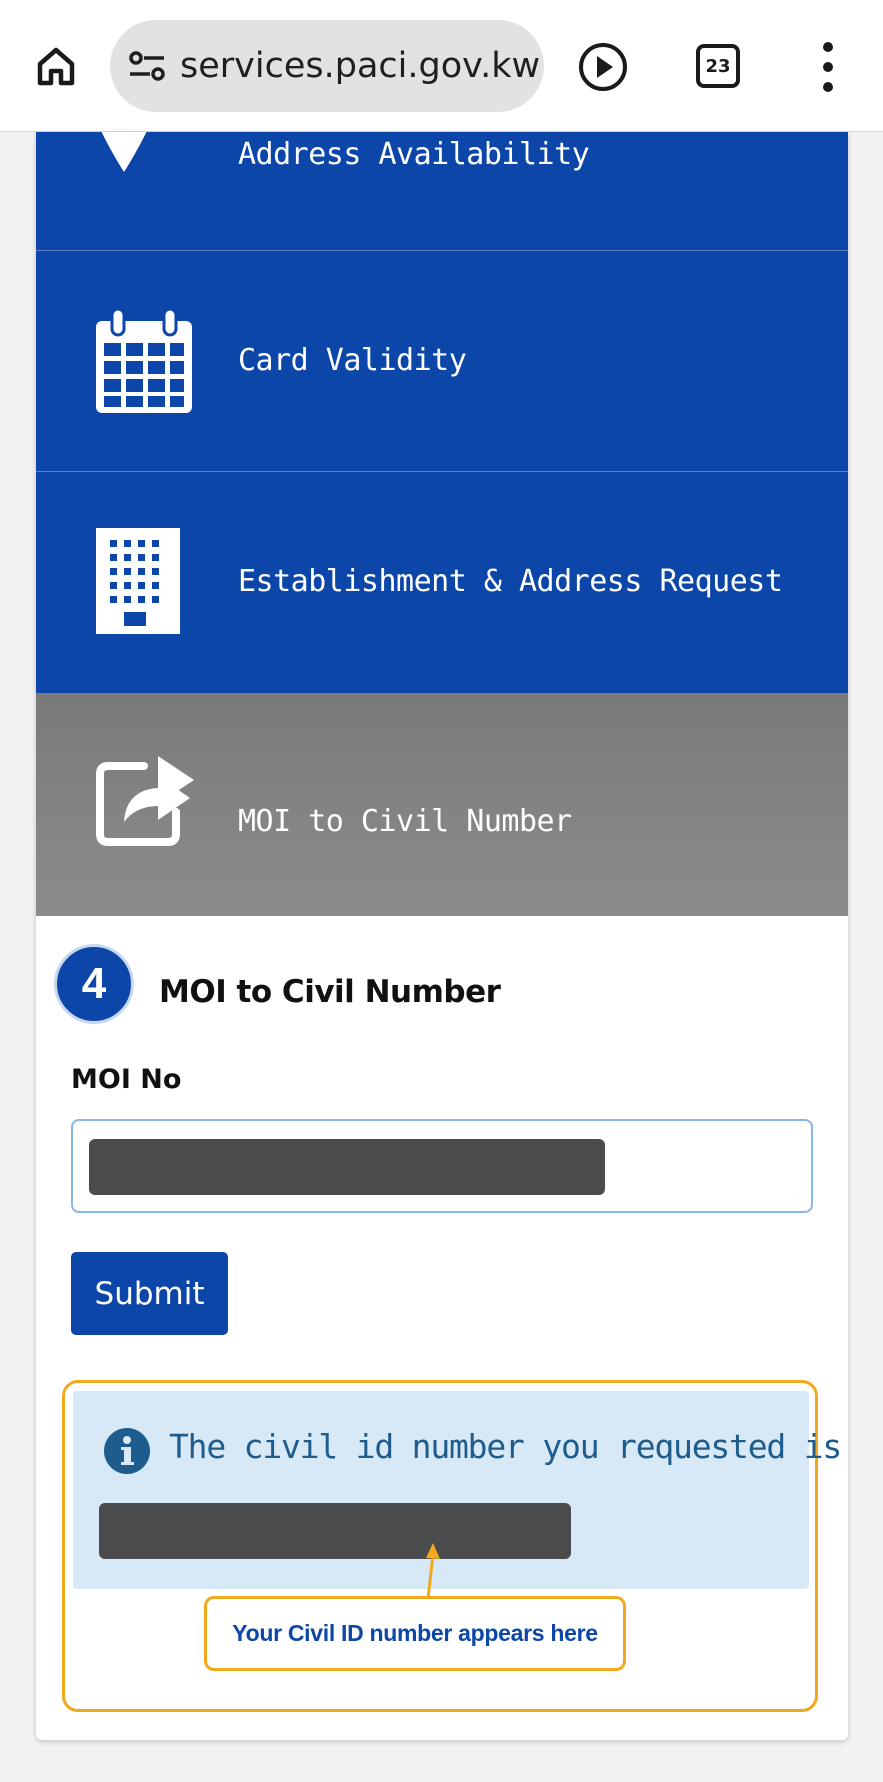 Image resolution: width=883 pixels, height=1782 pixels. What do you see at coordinates (127, 1451) in the screenshot?
I see `info-icon` at bounding box center [127, 1451].